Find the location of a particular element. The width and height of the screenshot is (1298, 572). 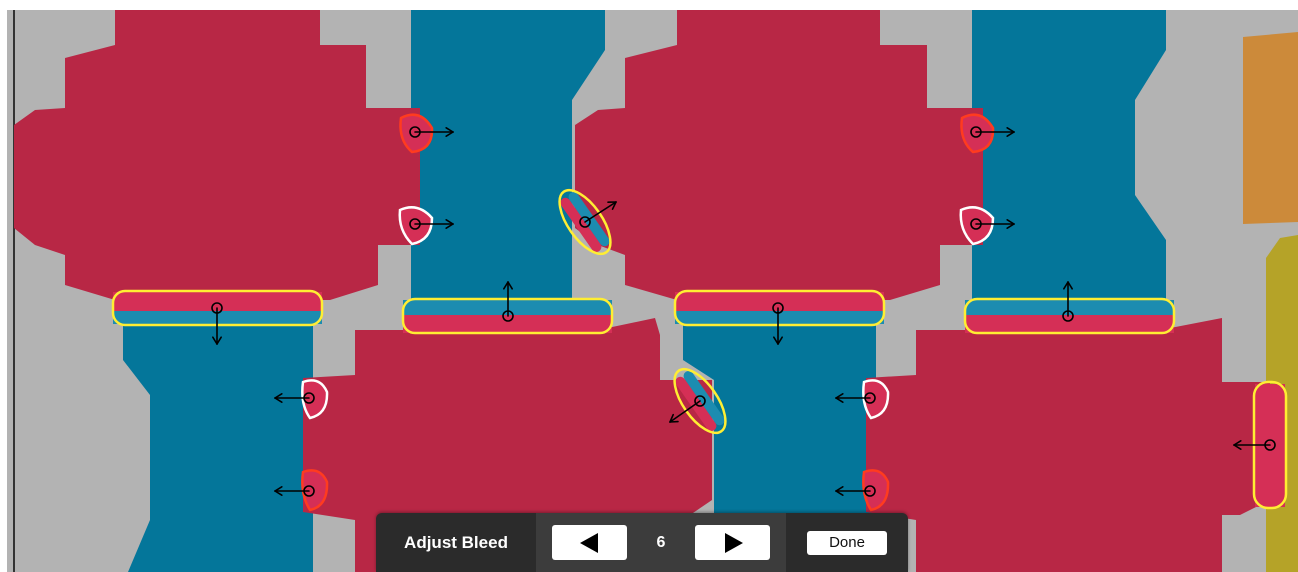

adjust-bleed-toolbar: Adjust Bleed 6 Done is located at coordinates (642, 542).